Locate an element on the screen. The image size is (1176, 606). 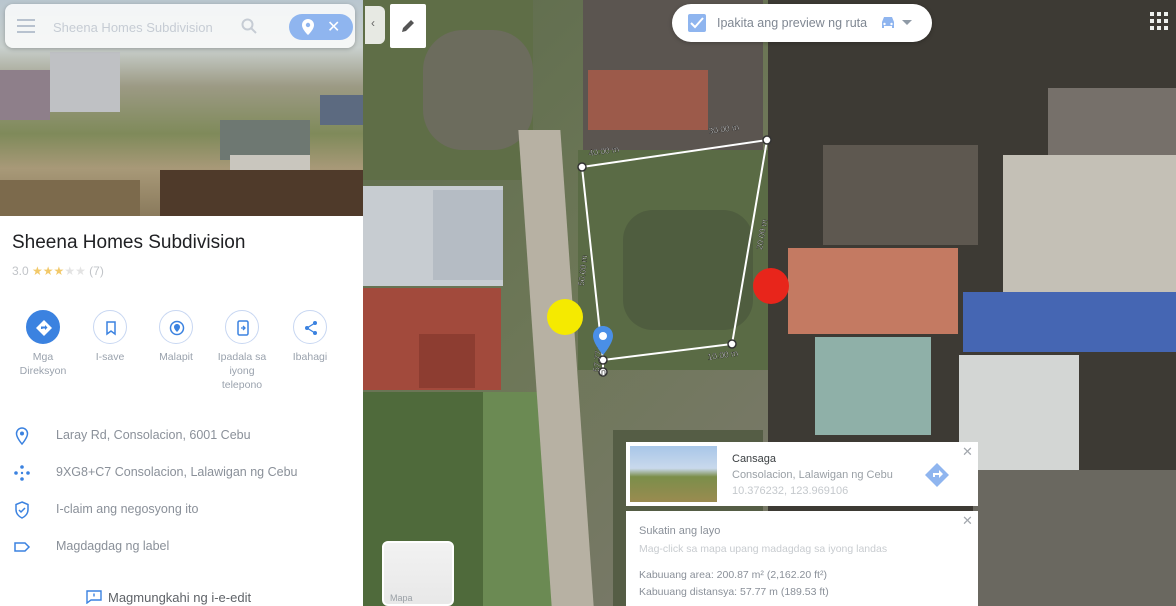
rating-row: 3.0 ★★★★★ (7) is located at coordinates (58, 271).